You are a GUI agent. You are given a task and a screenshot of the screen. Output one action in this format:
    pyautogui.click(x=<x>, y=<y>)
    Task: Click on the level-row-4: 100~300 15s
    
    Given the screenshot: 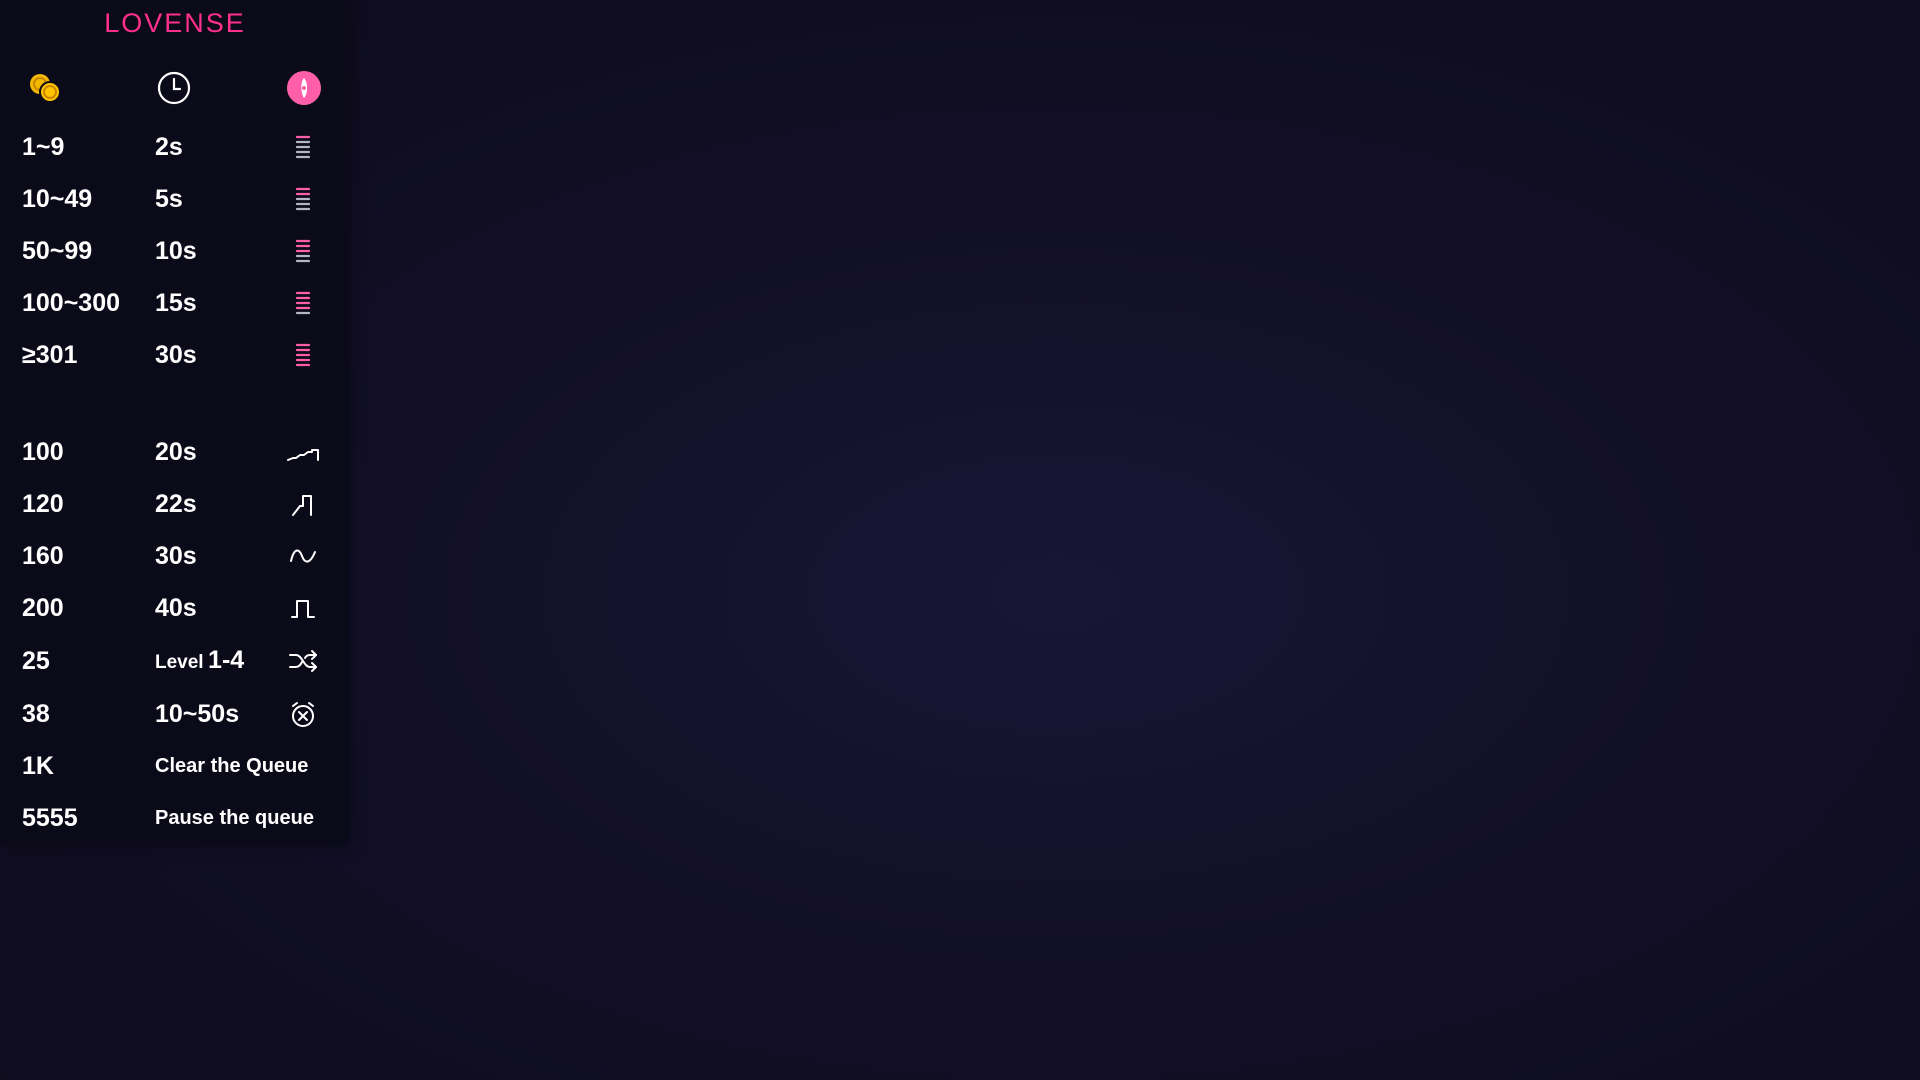 What is the action you would take?
    pyautogui.click(x=175, y=303)
    